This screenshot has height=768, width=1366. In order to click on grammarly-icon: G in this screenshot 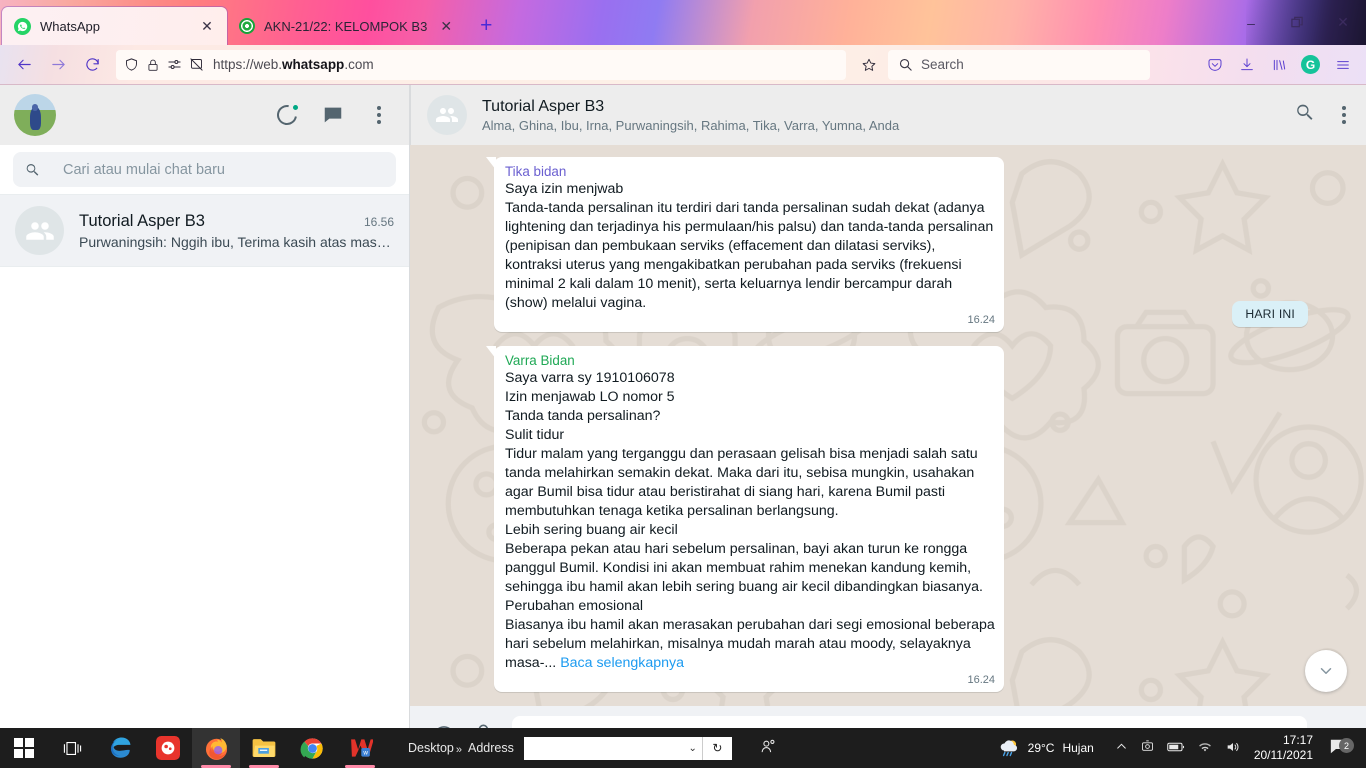, I will do `click(1310, 65)`.